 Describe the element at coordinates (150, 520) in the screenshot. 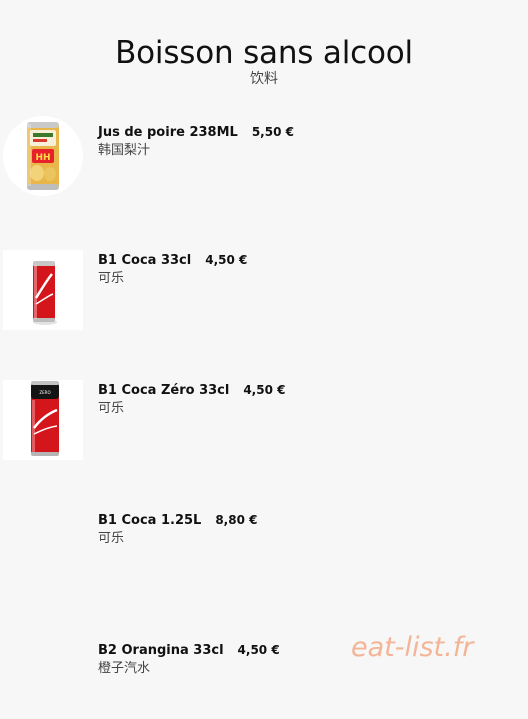

I see `menu-item-name: B1 Coca 1.25L` at that location.